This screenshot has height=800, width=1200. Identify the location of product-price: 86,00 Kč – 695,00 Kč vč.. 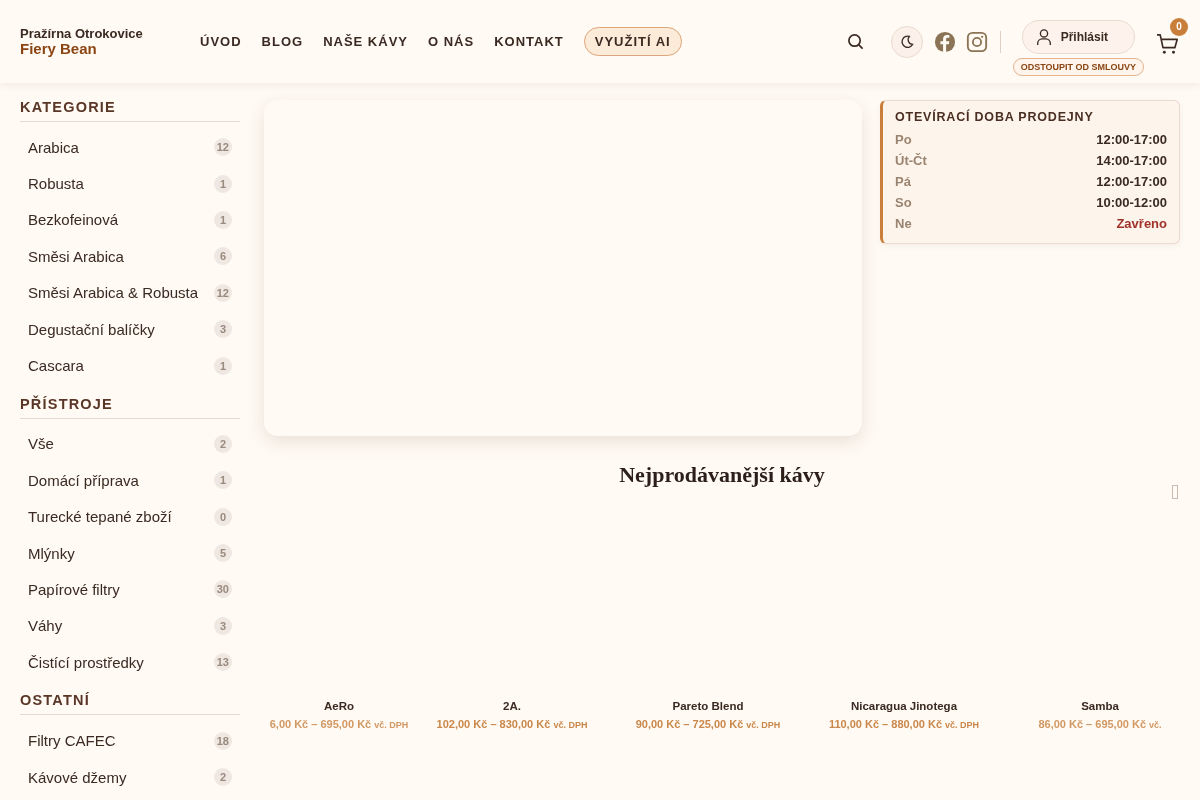
(1100, 724).